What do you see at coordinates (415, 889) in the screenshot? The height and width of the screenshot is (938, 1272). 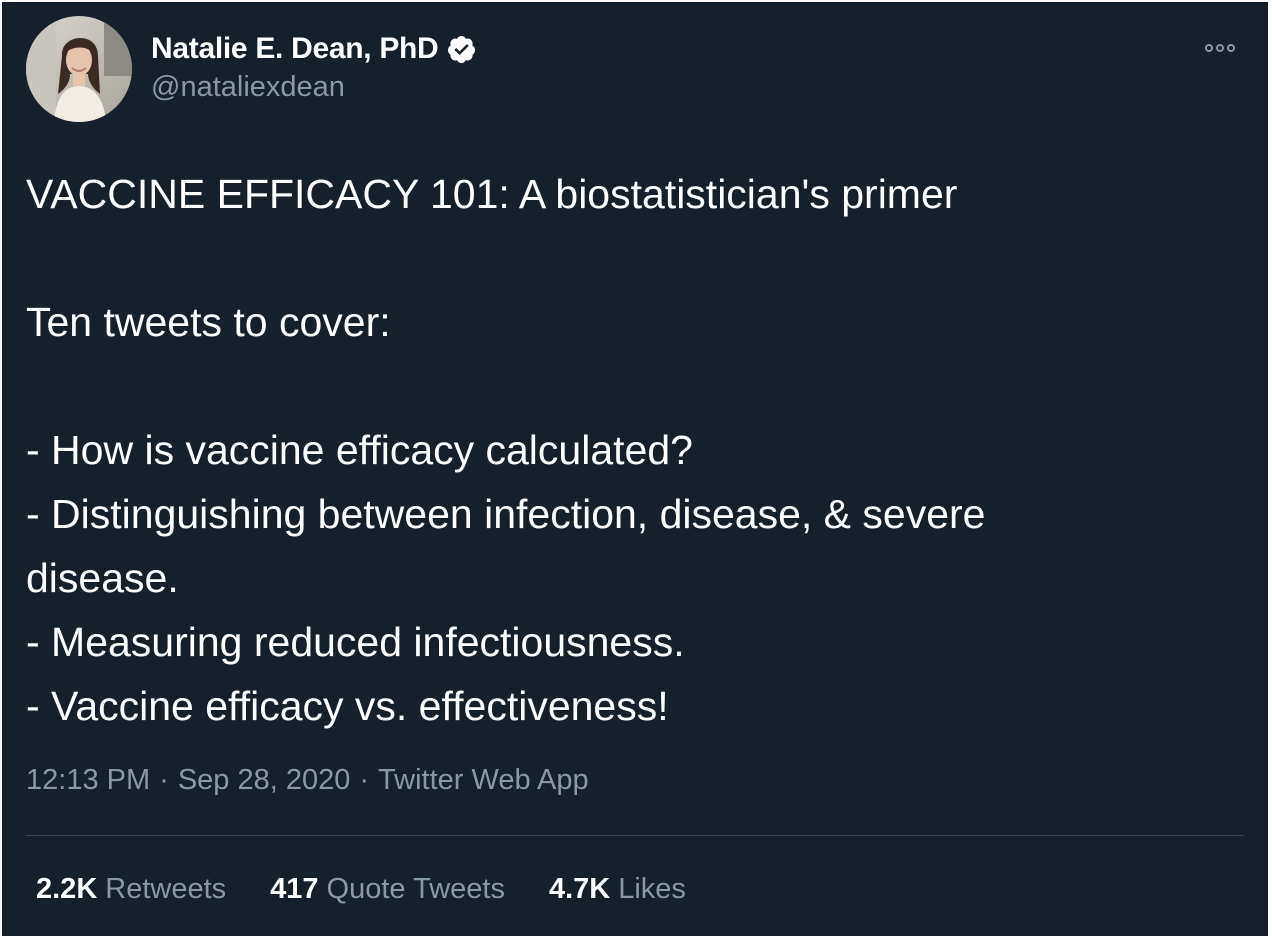 I see `quote-tweets-label: Quote Tweets` at bounding box center [415, 889].